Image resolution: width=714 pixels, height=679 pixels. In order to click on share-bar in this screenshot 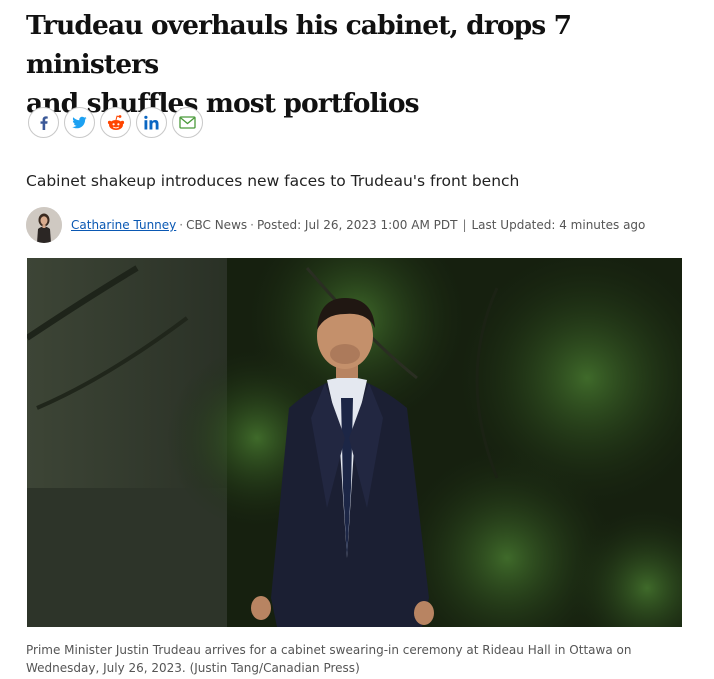, I will do `click(115, 122)`.